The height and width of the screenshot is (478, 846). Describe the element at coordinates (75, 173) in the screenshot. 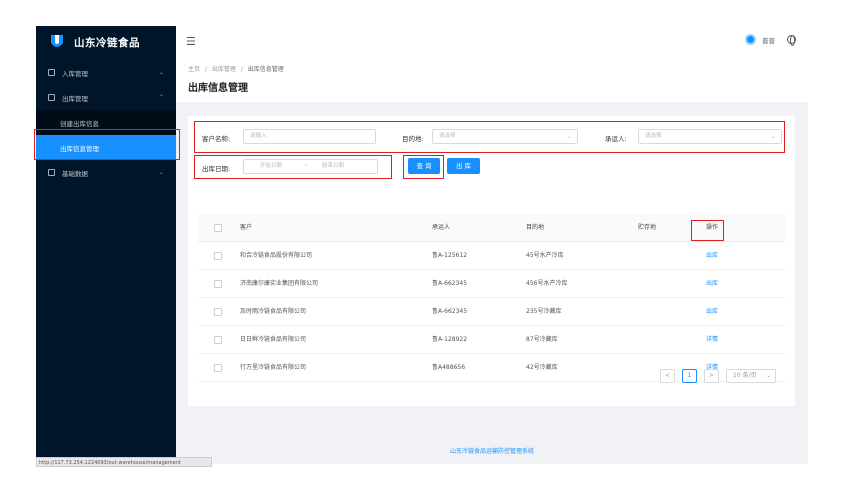

I see `sidebar-item-label: 基础数据` at that location.